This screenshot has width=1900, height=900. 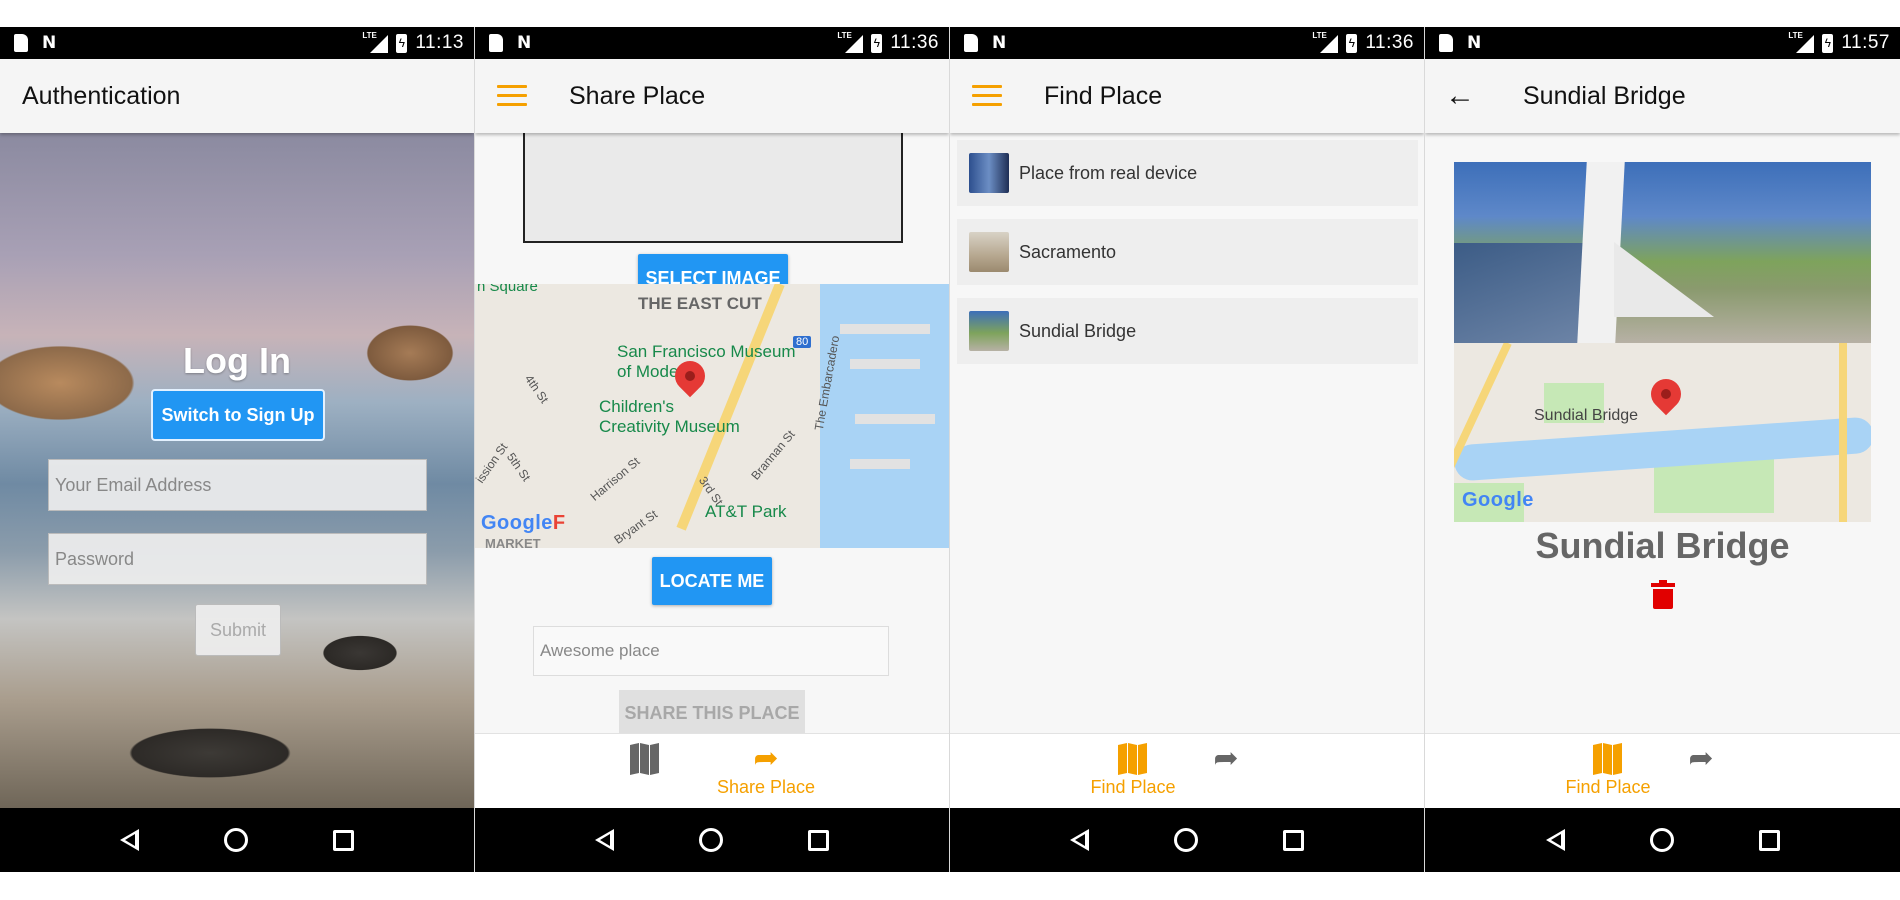 I want to click on app-bar: ← Sundial Bridge, so click(x=1662, y=96).